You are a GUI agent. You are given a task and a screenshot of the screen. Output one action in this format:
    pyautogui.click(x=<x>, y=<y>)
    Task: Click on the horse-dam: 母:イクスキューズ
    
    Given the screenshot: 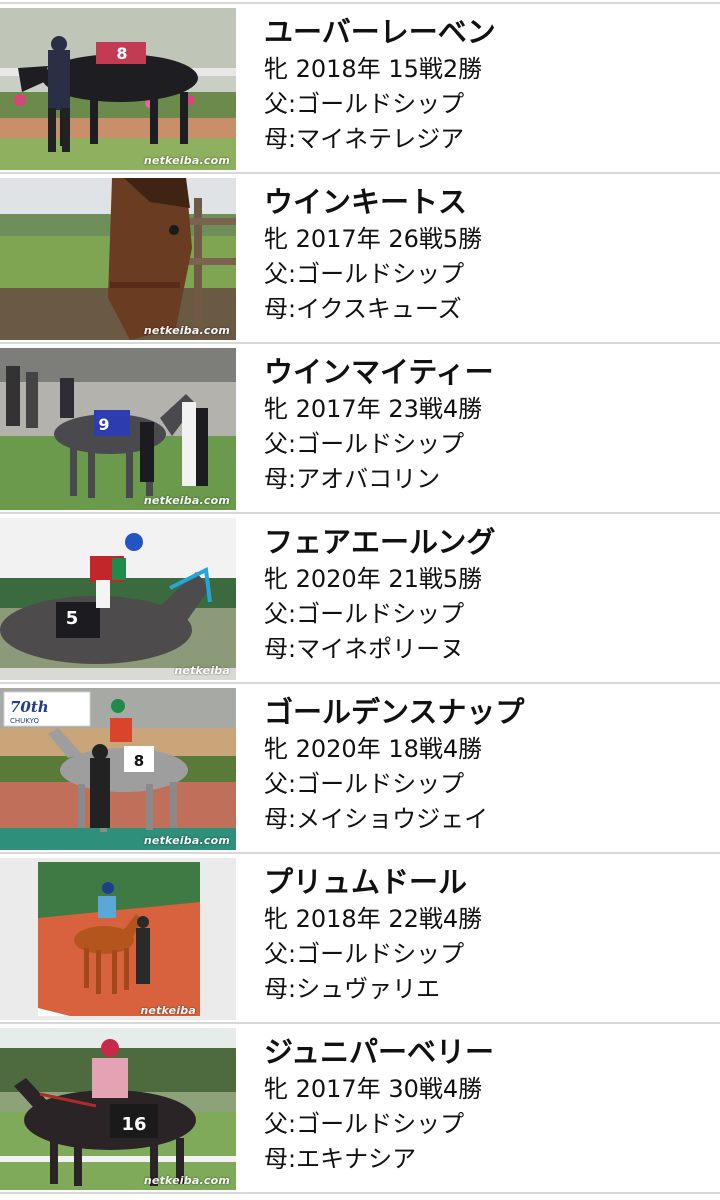 What is the action you would take?
    pyautogui.click(x=363, y=309)
    